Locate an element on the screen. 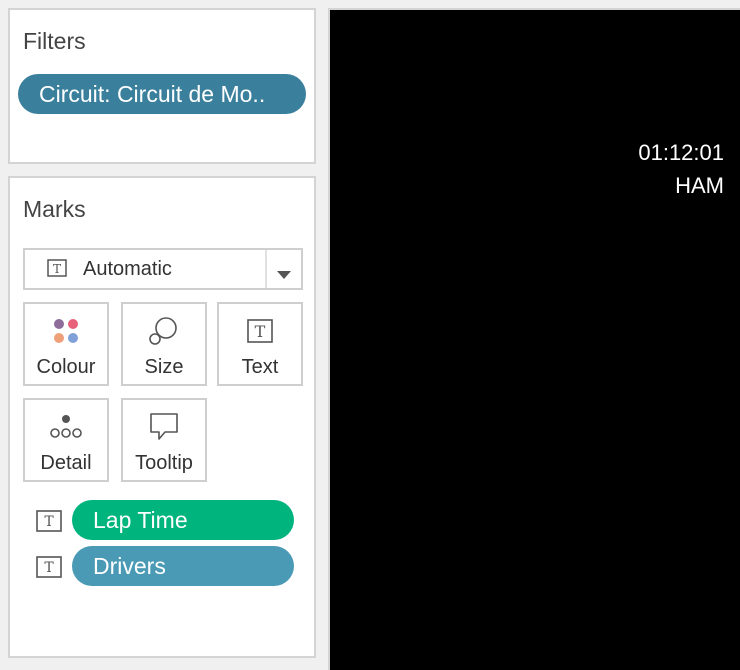 This screenshot has height=670, width=740. tooltip-icon is located at coordinates (164, 427).